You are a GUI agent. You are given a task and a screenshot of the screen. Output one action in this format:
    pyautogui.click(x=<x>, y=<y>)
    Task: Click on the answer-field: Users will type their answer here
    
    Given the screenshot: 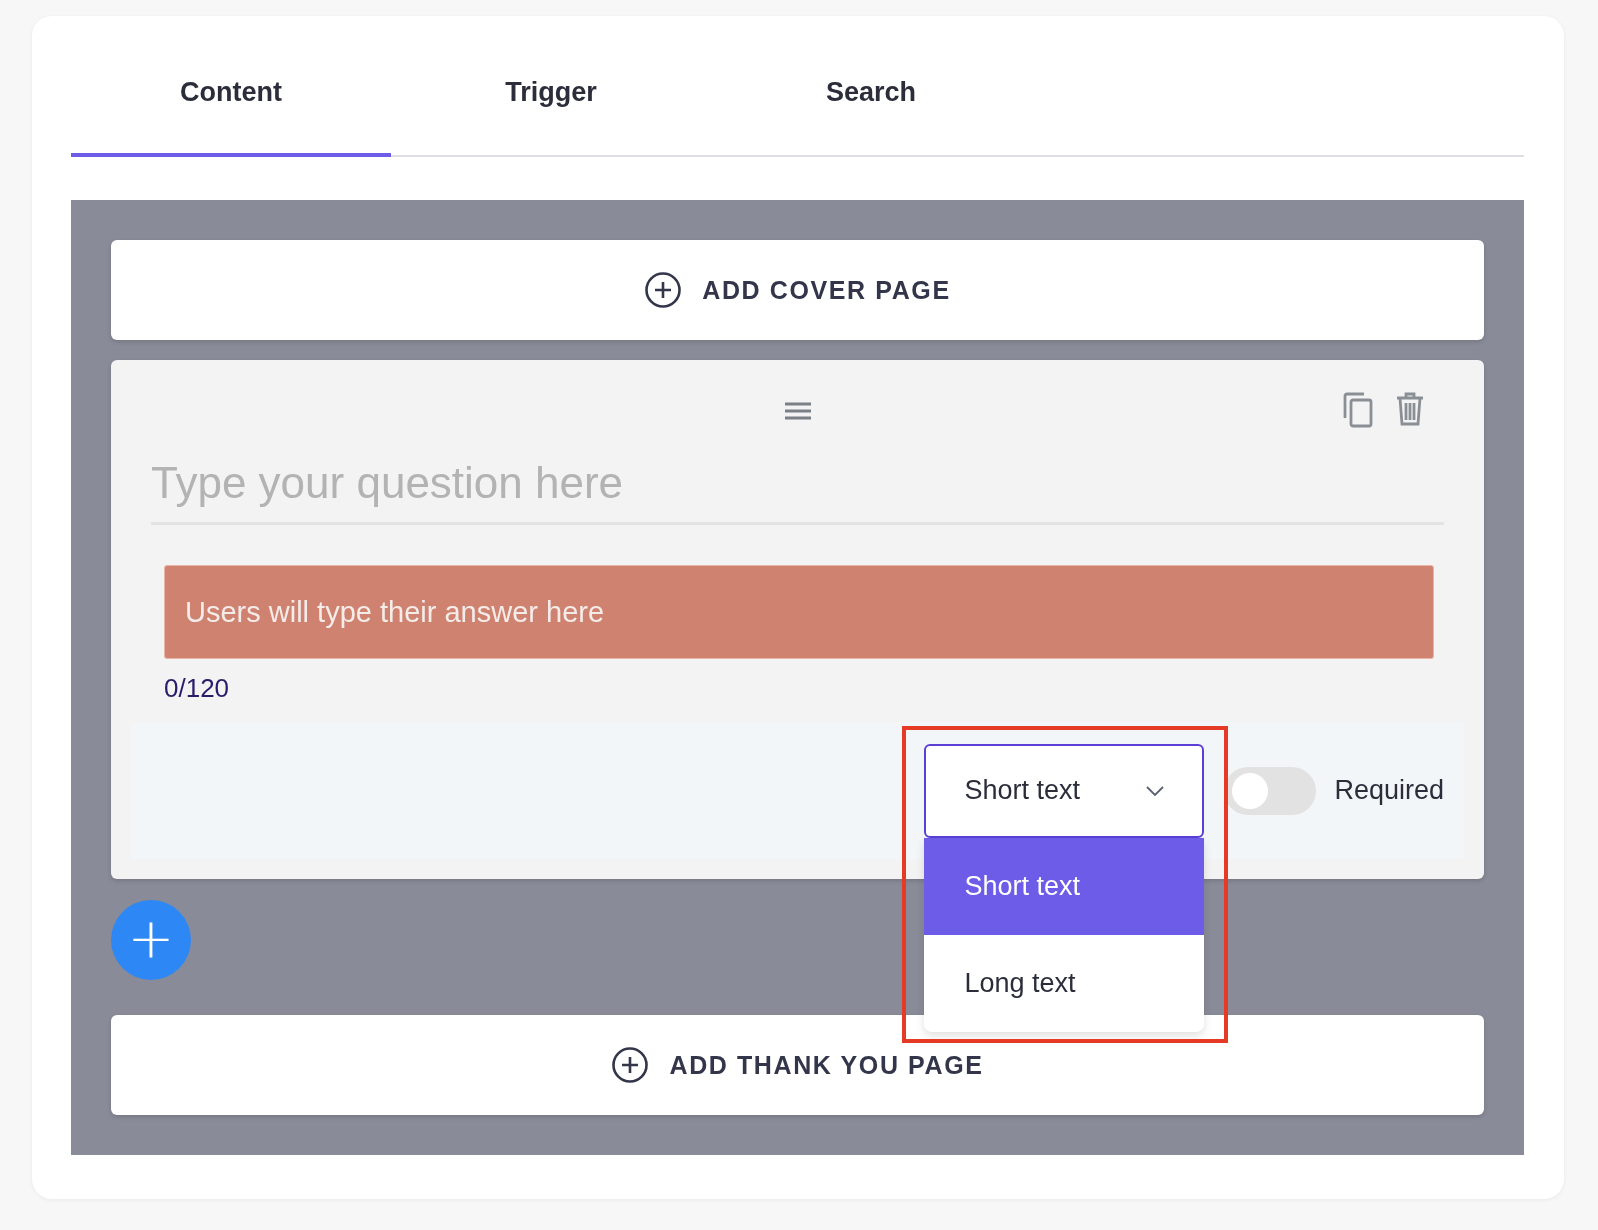 What is the action you would take?
    pyautogui.click(x=799, y=612)
    